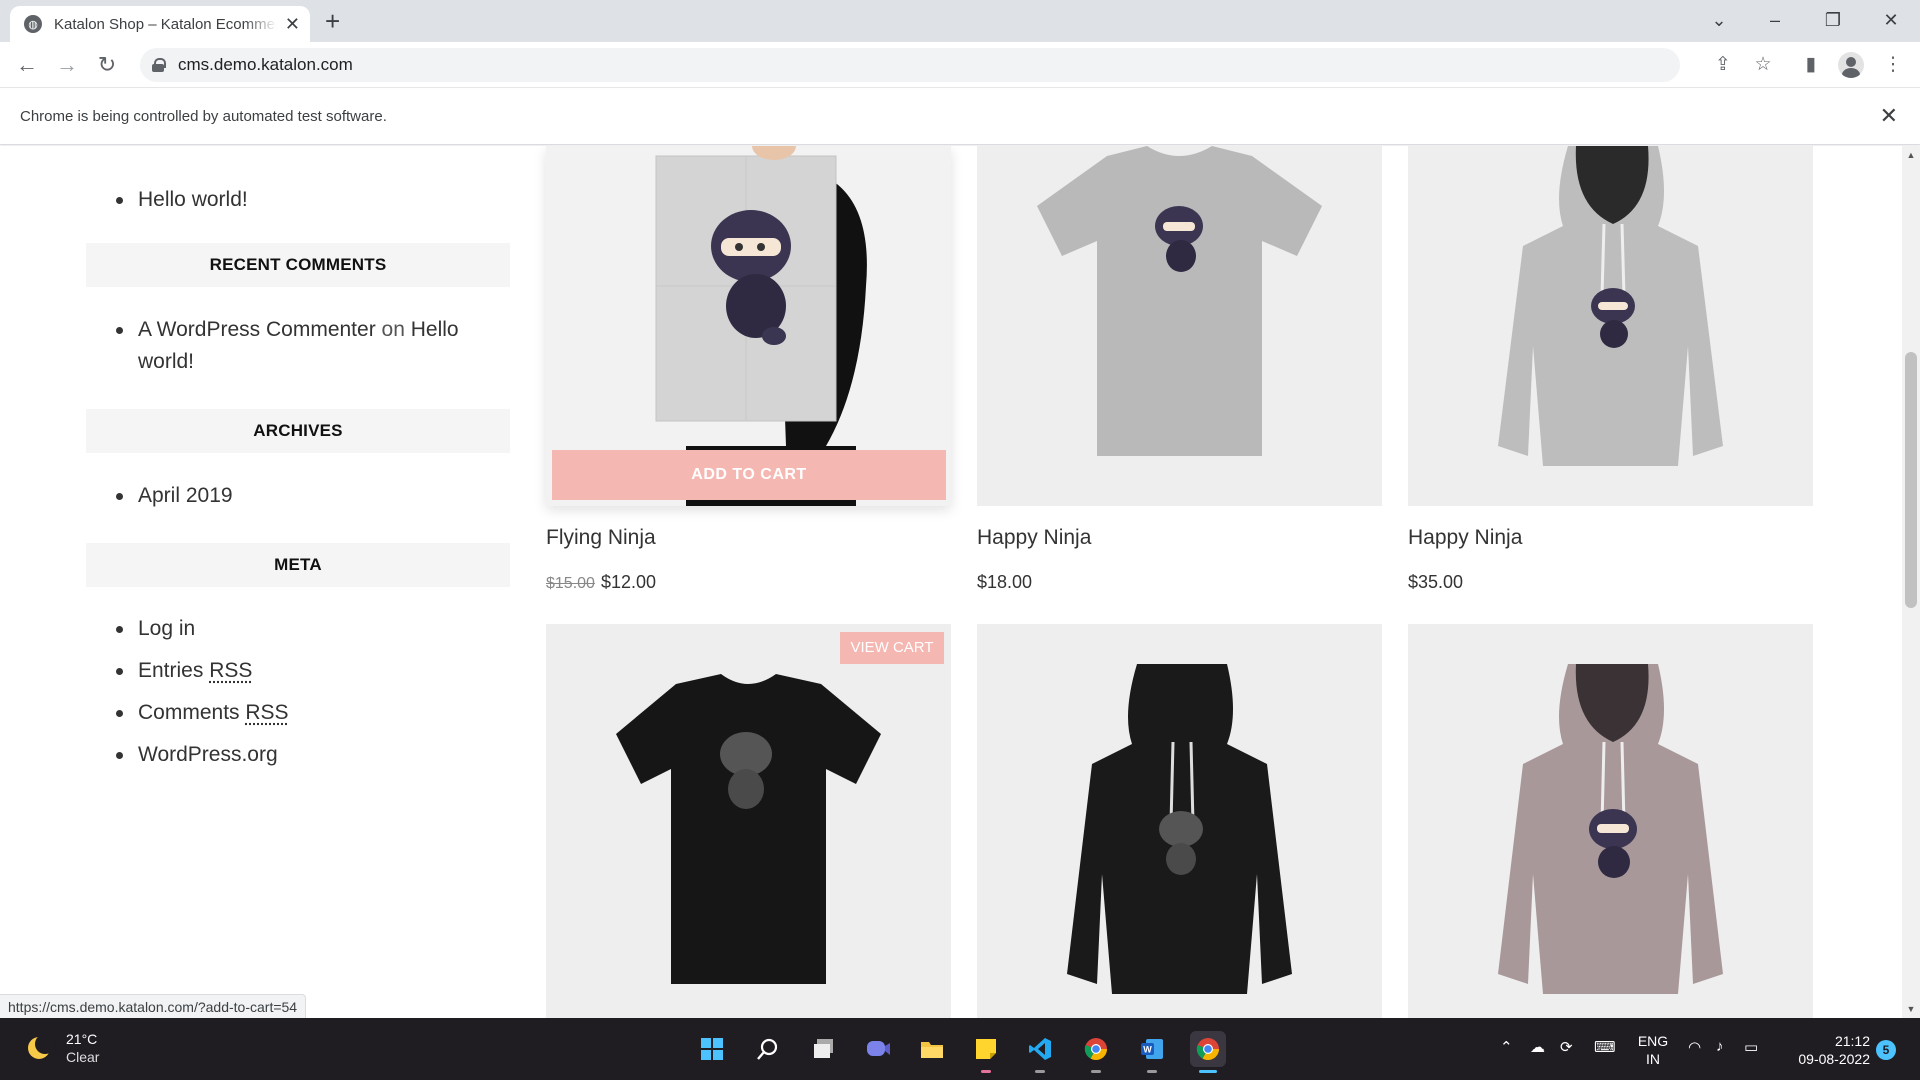 This screenshot has width=1920, height=1080. What do you see at coordinates (174, 496) in the screenshot?
I see `archive-link: April 2019` at bounding box center [174, 496].